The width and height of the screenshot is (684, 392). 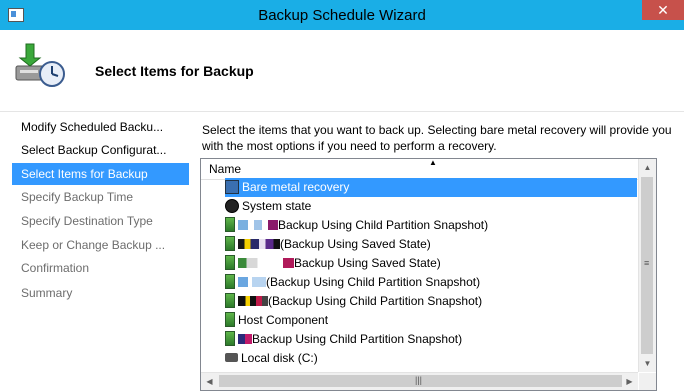 I want to click on page-title: Select Items for Backup, so click(x=174, y=71).